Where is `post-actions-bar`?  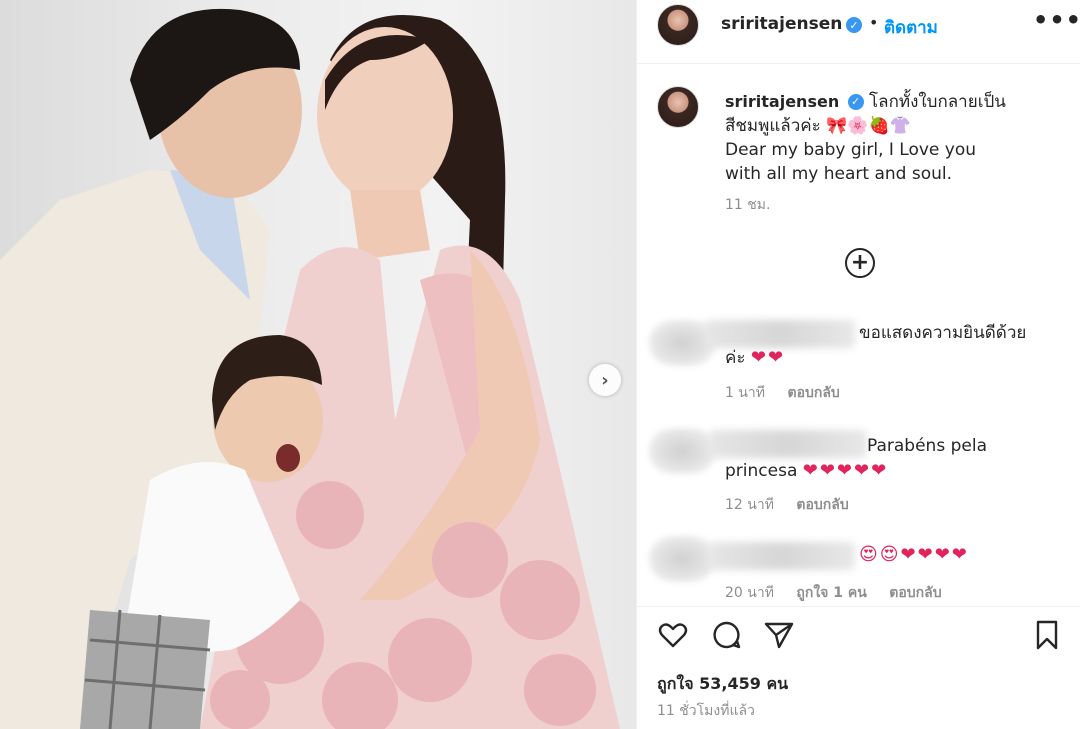 post-actions-bar is located at coordinates (858, 635).